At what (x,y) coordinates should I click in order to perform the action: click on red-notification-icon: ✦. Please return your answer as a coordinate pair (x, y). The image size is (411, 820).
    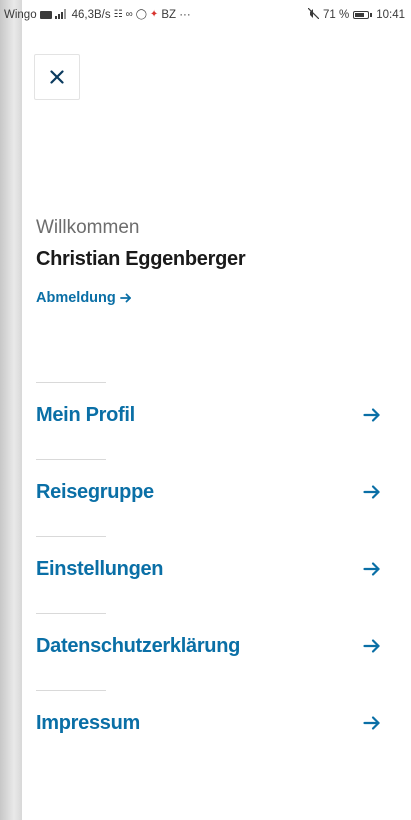
    Looking at the image, I should click on (154, 14).